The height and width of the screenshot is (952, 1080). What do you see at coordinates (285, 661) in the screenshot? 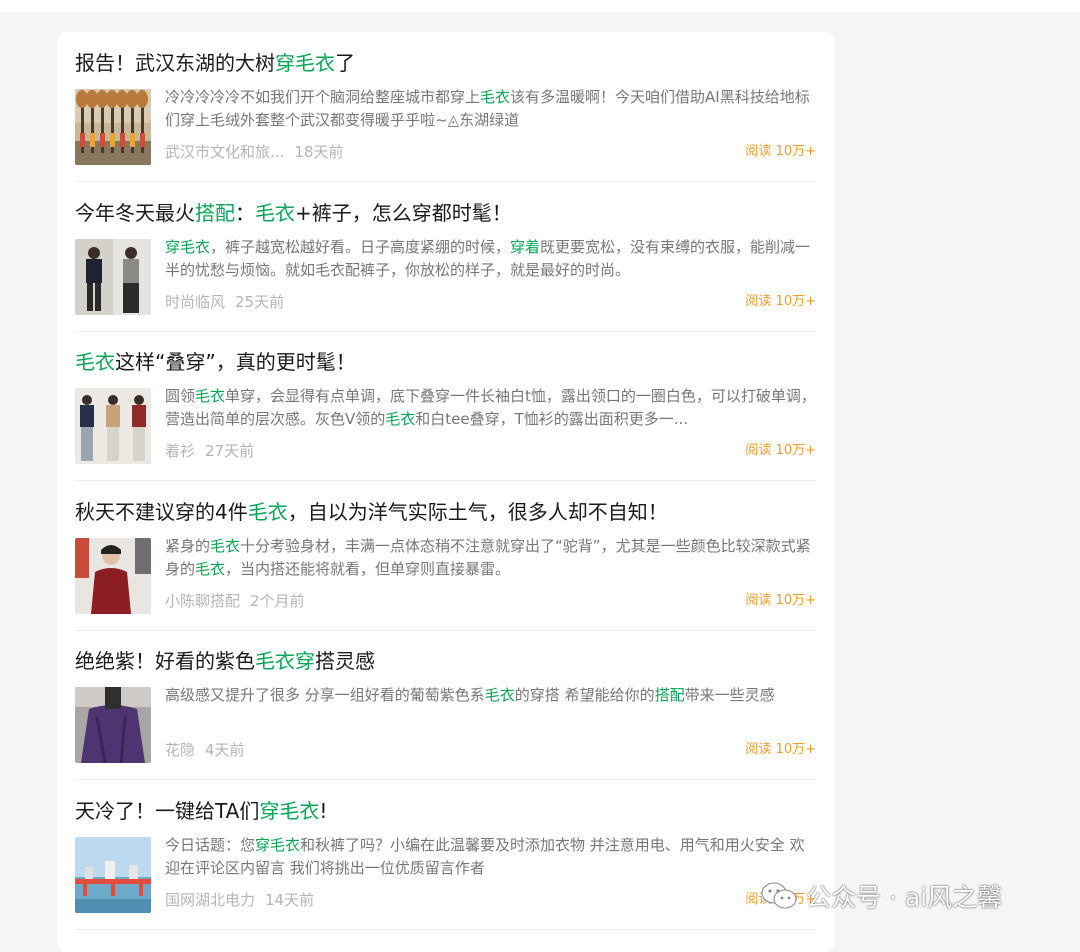
I see `title-highlight: 毛衣穿` at bounding box center [285, 661].